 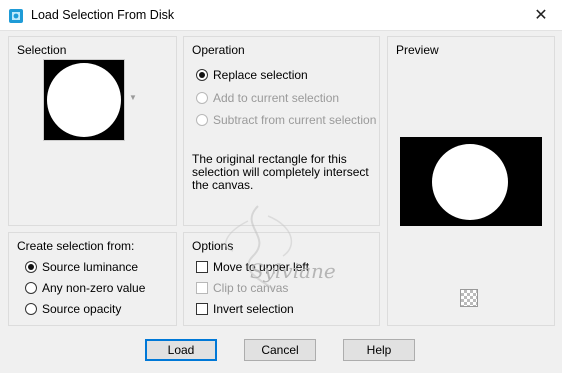 I want to click on window-title: Load Selection From Disk, so click(x=103, y=15).